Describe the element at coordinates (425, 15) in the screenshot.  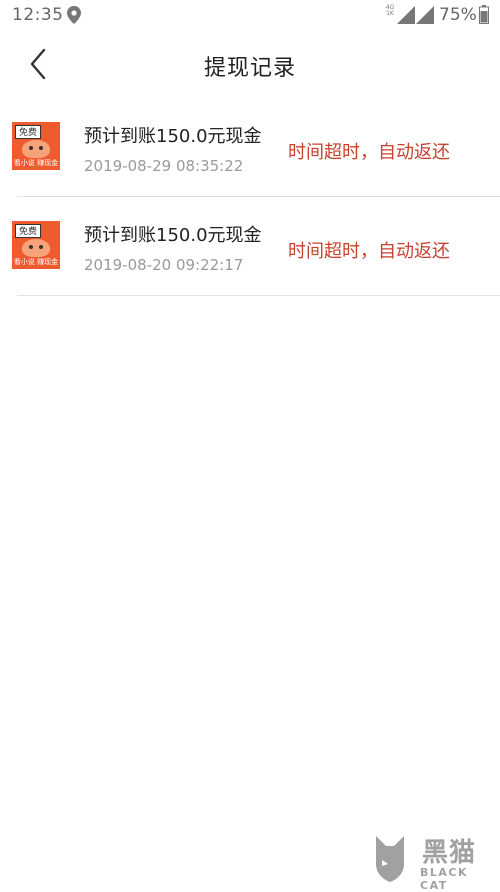
I see `signal-strength-icon-secondary` at that location.